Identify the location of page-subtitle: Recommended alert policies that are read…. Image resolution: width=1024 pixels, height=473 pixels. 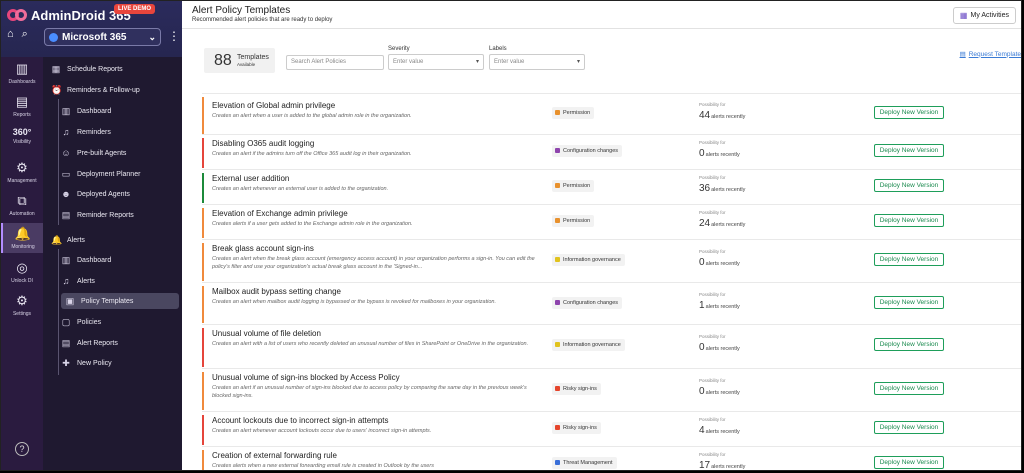
(262, 20).